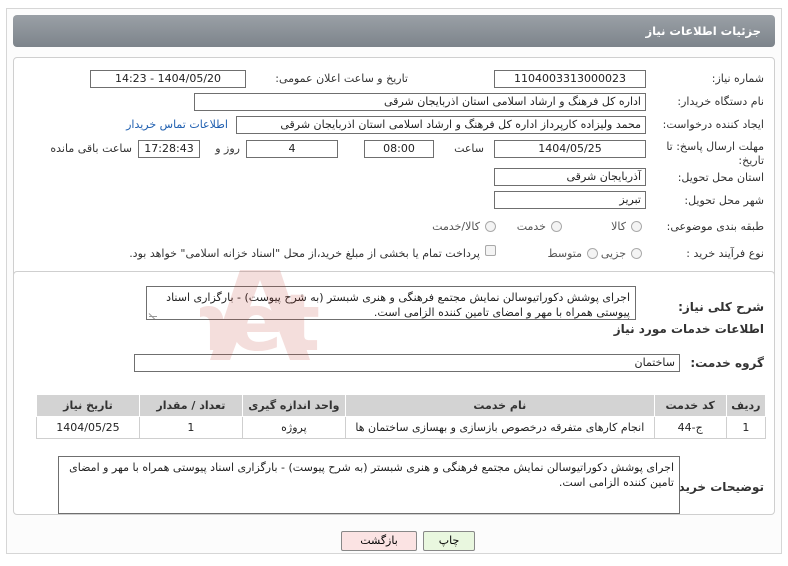 The width and height of the screenshot is (788, 566). What do you see at coordinates (88, 427) in the screenshot?
I see `cell-need-date: 1404/05/25` at bounding box center [88, 427].